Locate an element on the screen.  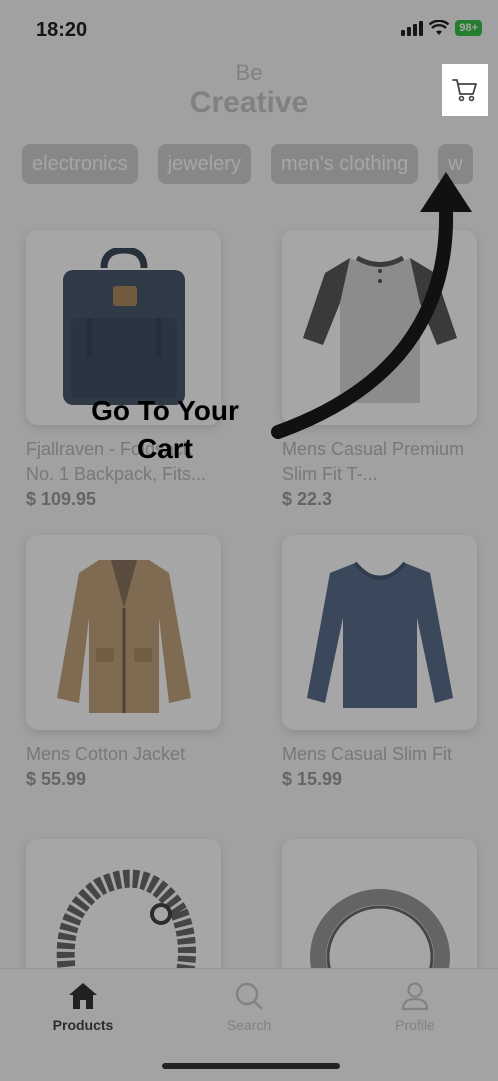
status-bar: 18:20 98+ is located at coordinates (249, 30).